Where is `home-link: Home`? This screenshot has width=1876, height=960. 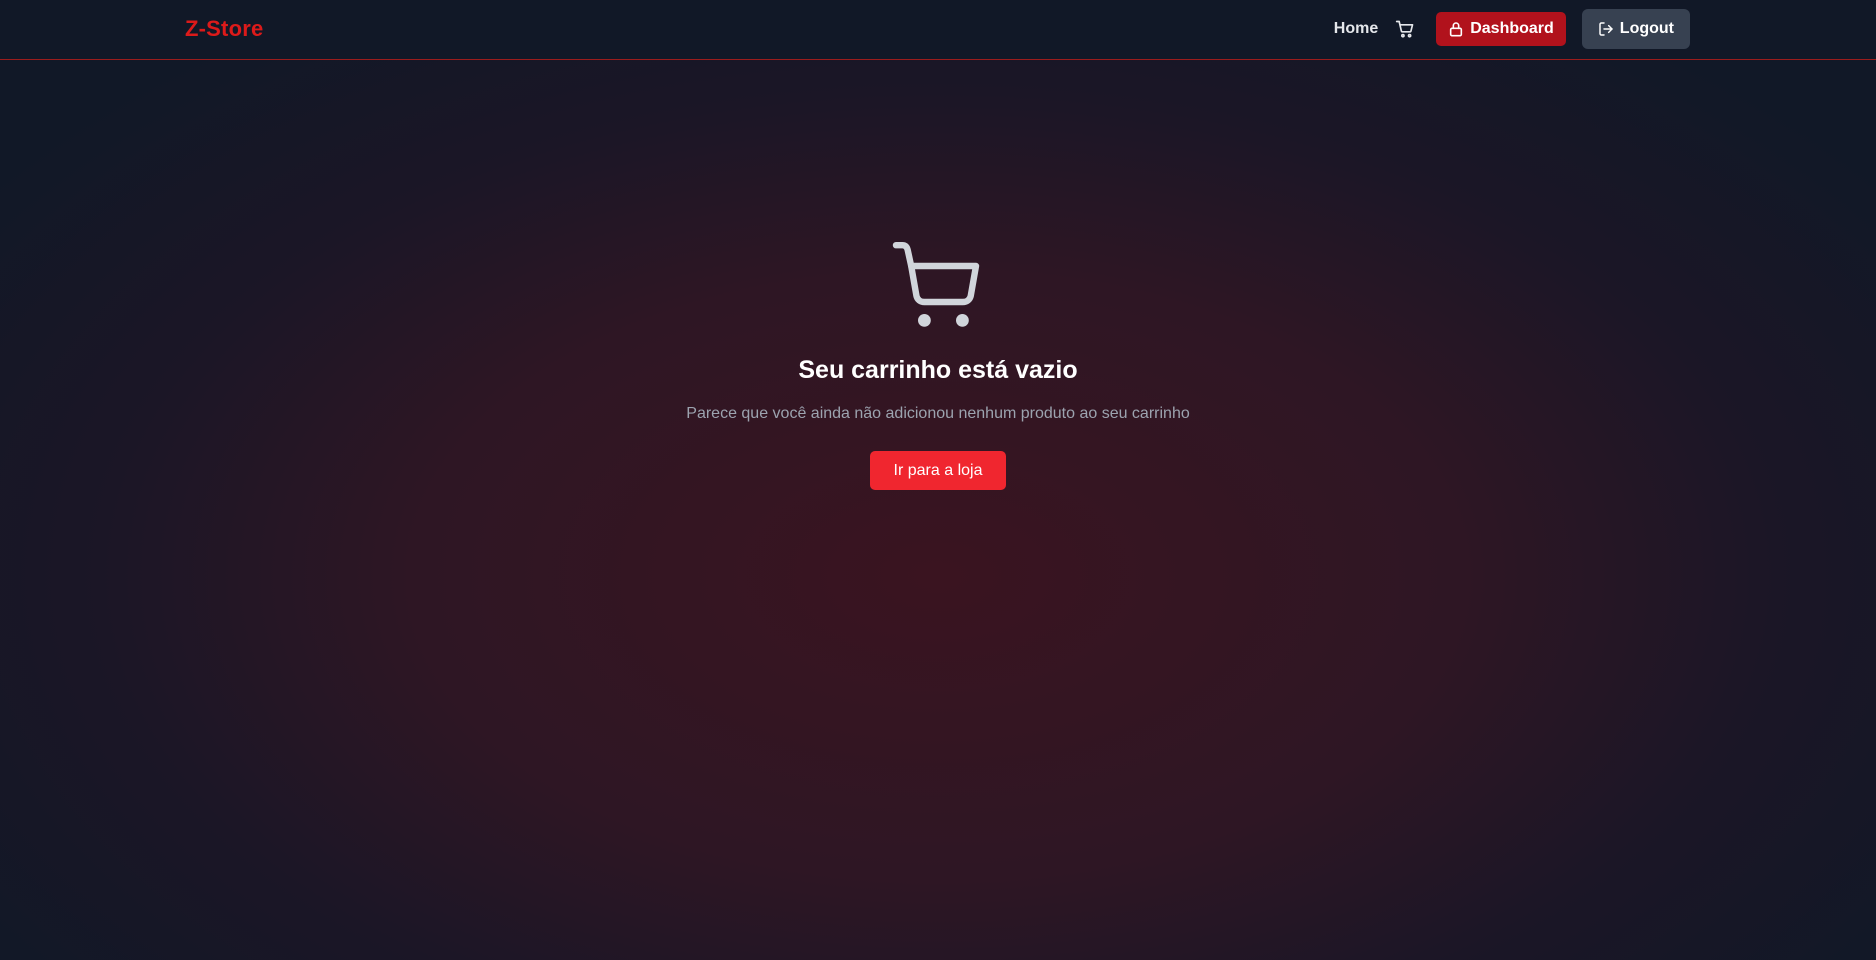
home-link: Home is located at coordinates (1356, 29).